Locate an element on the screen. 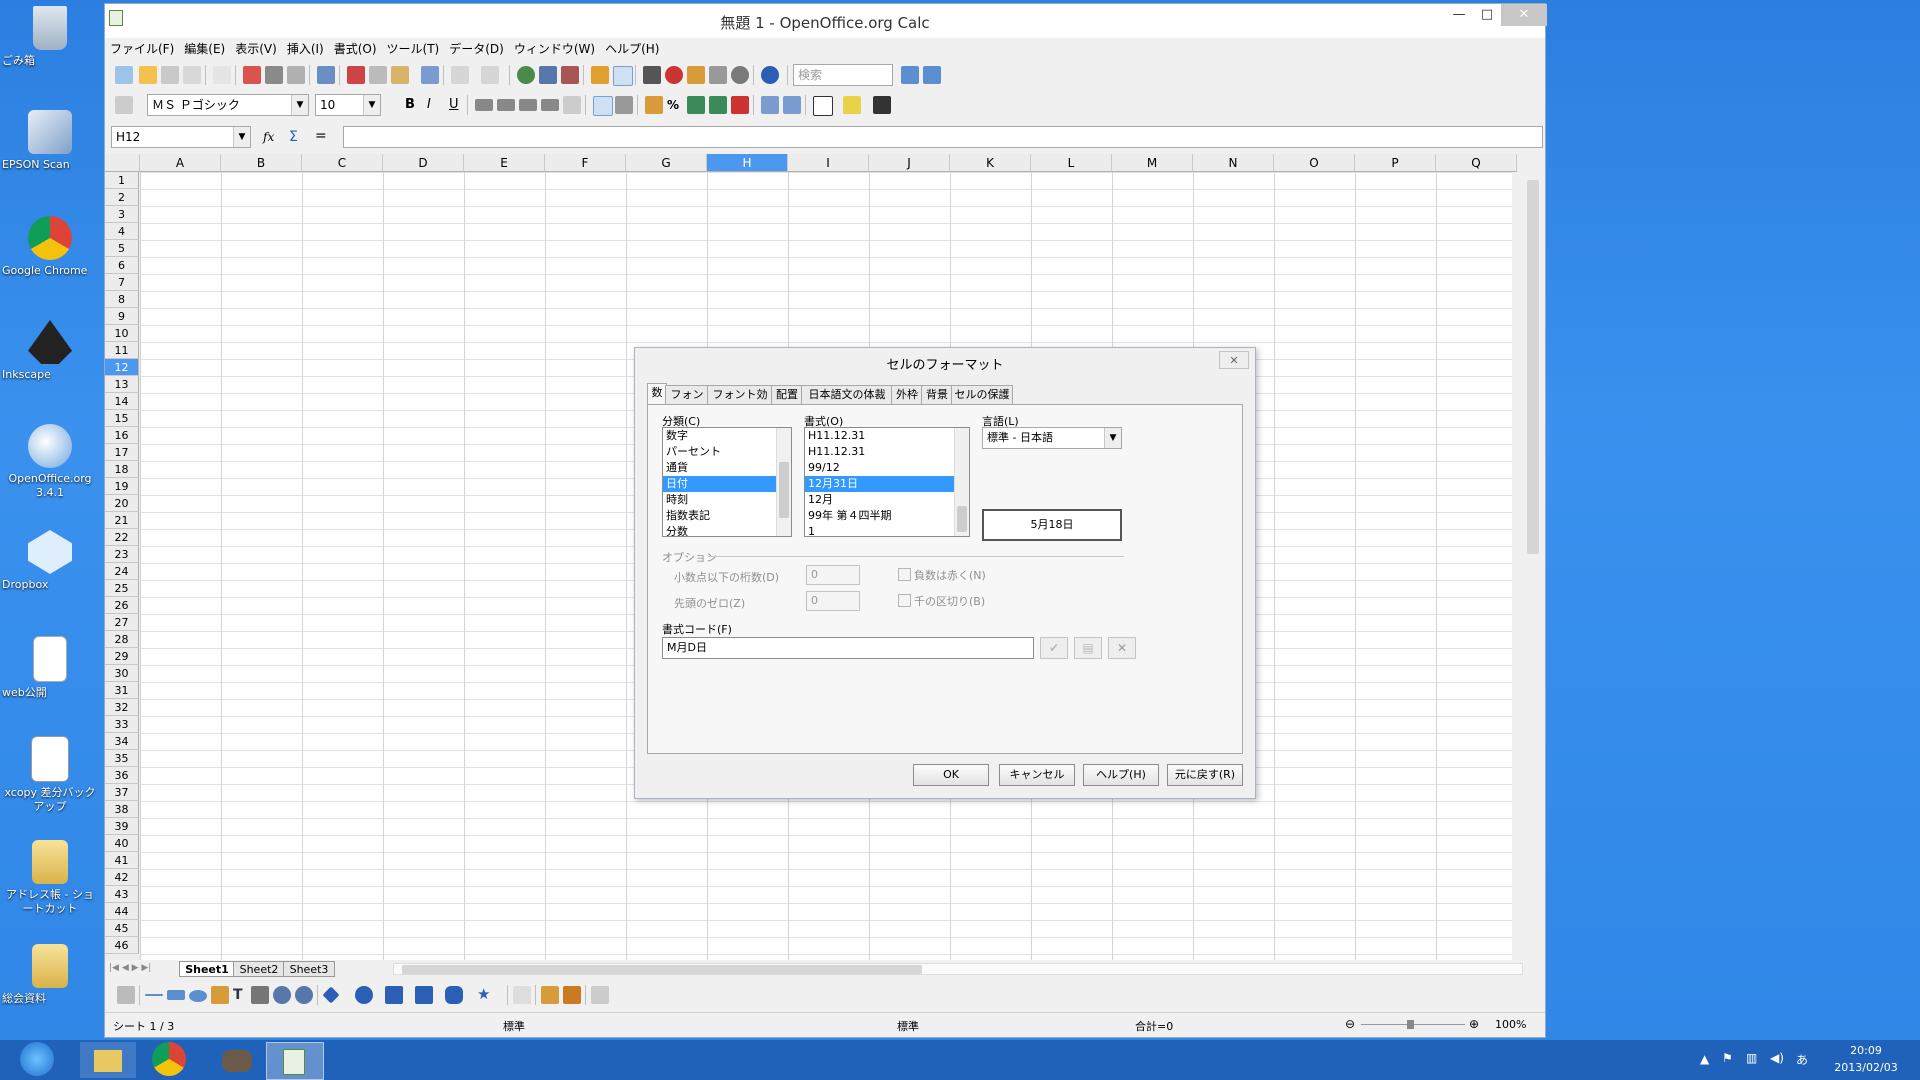 This screenshot has height=1080, width=1920. bold-button: B is located at coordinates (410, 104).